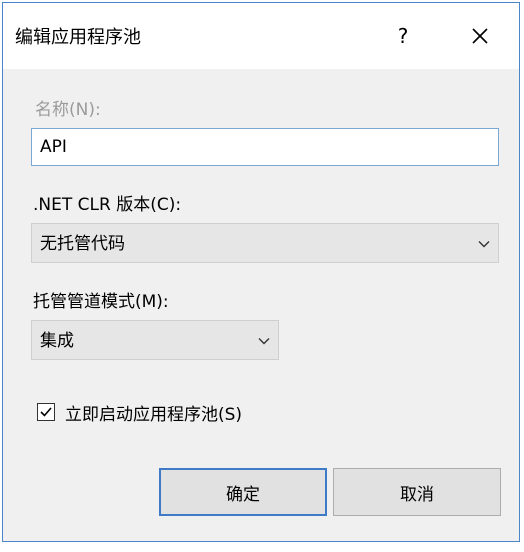  What do you see at coordinates (57, 341) in the screenshot?
I see `pipeline-mode-value: 集成` at bounding box center [57, 341].